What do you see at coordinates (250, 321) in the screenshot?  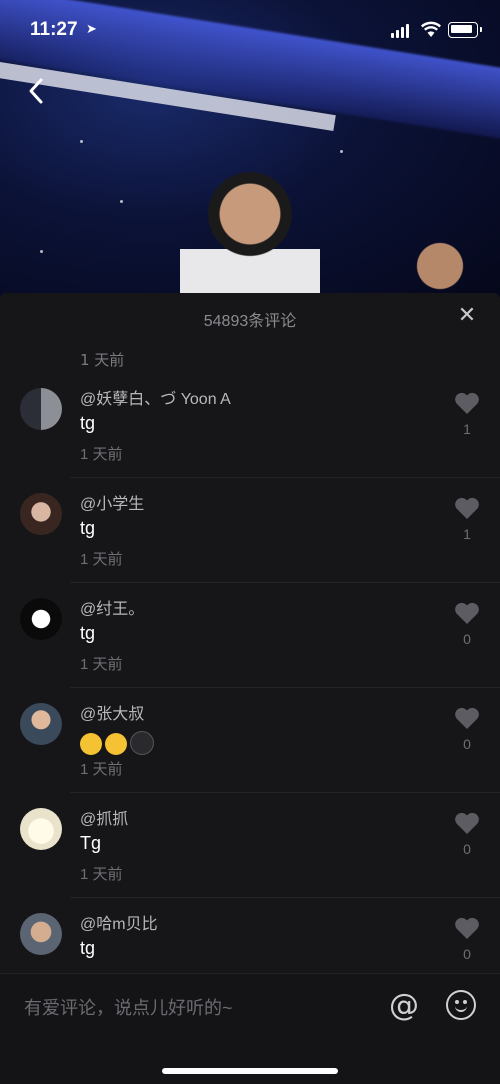 I see `comment-count-title: 54893条评论` at bounding box center [250, 321].